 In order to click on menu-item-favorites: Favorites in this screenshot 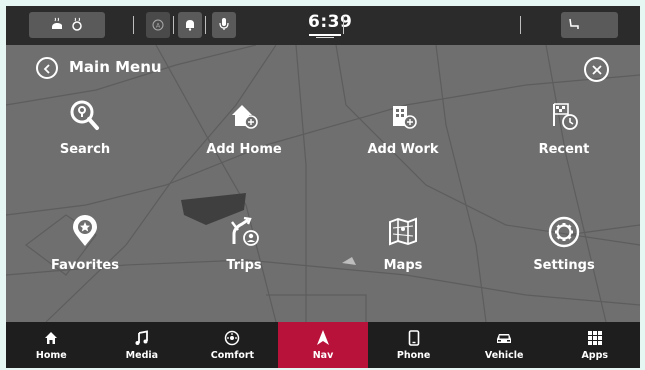, I will do `click(85, 254)`.